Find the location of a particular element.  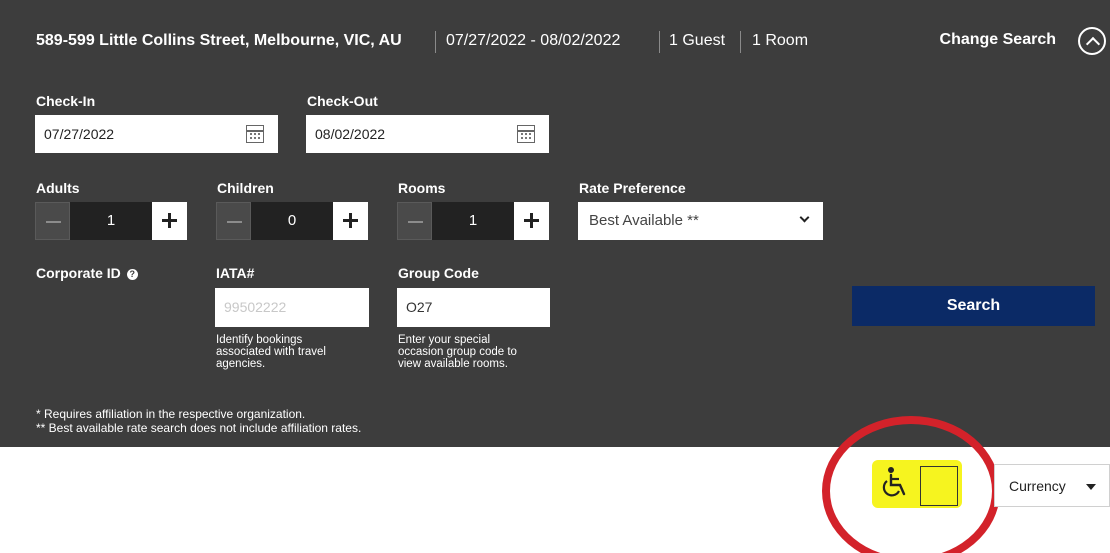

search-button: Search is located at coordinates (973, 306).